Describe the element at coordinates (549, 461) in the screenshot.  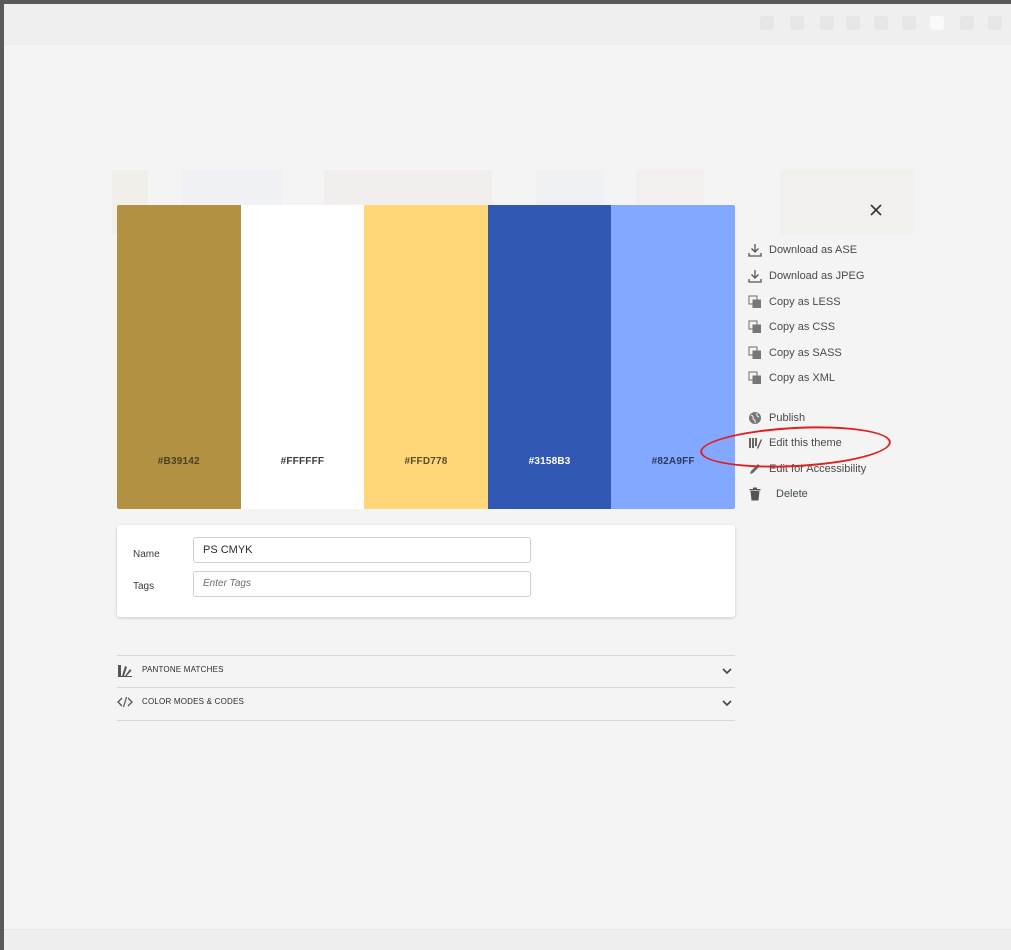
I see `swatch-hex-label: #3158B3` at that location.